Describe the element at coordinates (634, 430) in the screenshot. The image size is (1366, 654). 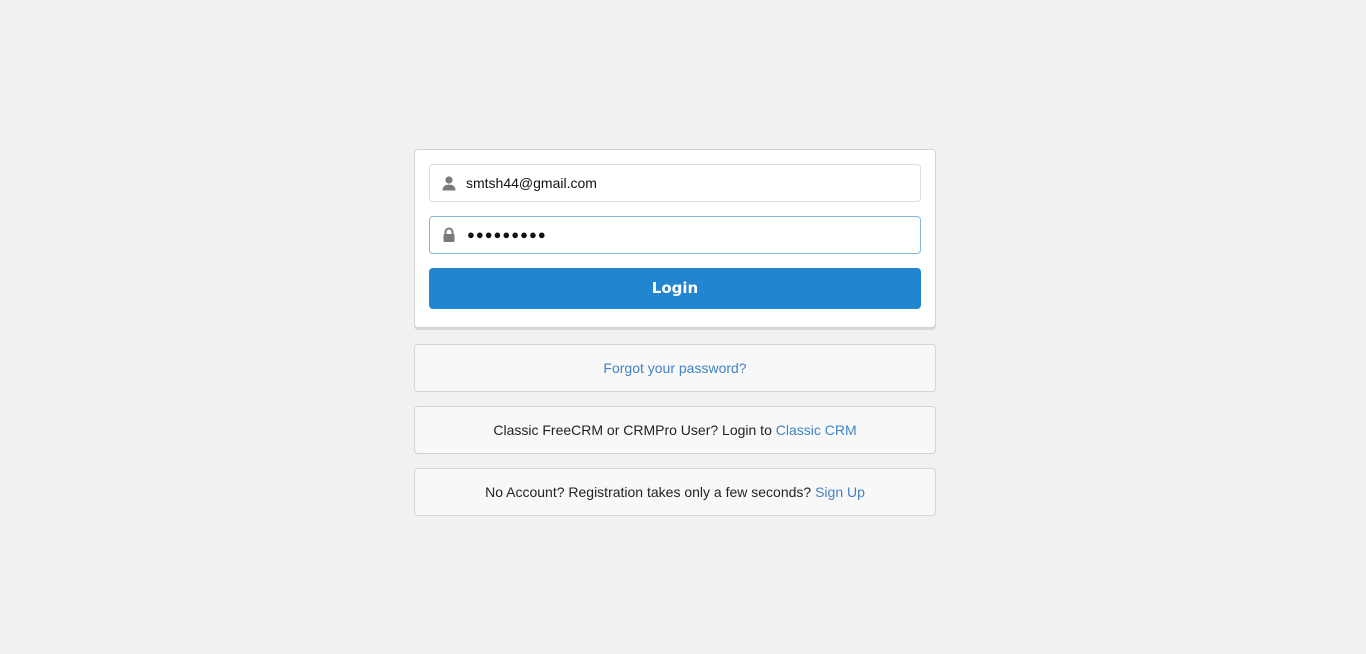
I see `classic-crm-text: Classic FreeCRM or CRMPro User? Login to` at that location.